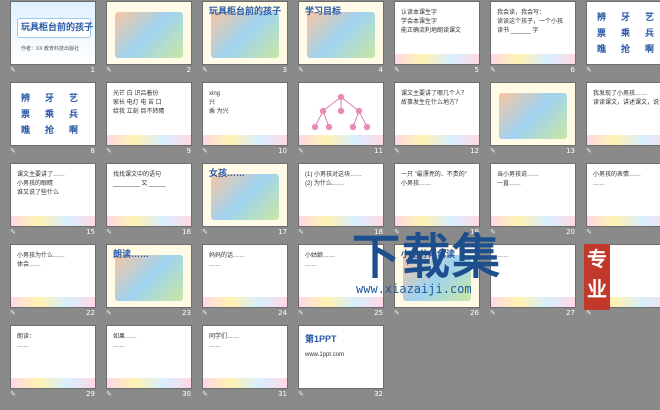  I want to click on slide-text-line: 课文主要讲了哪几个人？, so click(434, 94).